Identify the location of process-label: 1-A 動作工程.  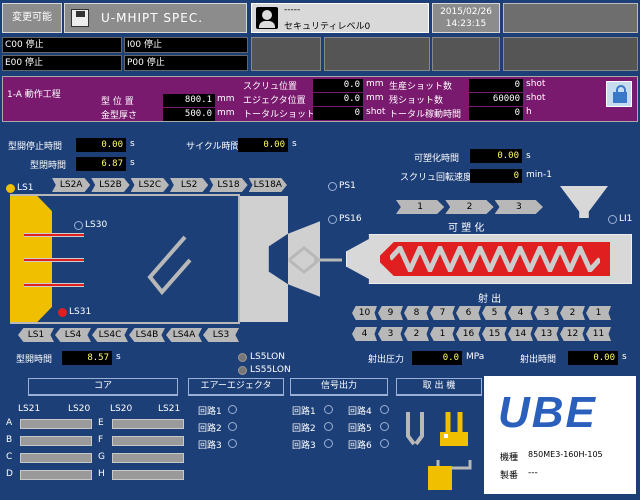
(34, 95).